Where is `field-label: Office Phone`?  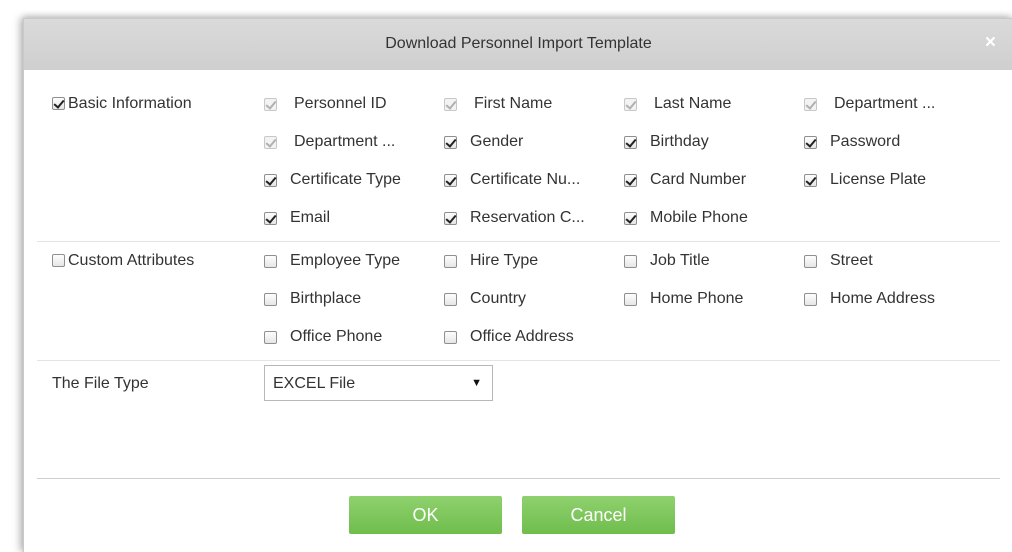 field-label: Office Phone is located at coordinates (336, 336).